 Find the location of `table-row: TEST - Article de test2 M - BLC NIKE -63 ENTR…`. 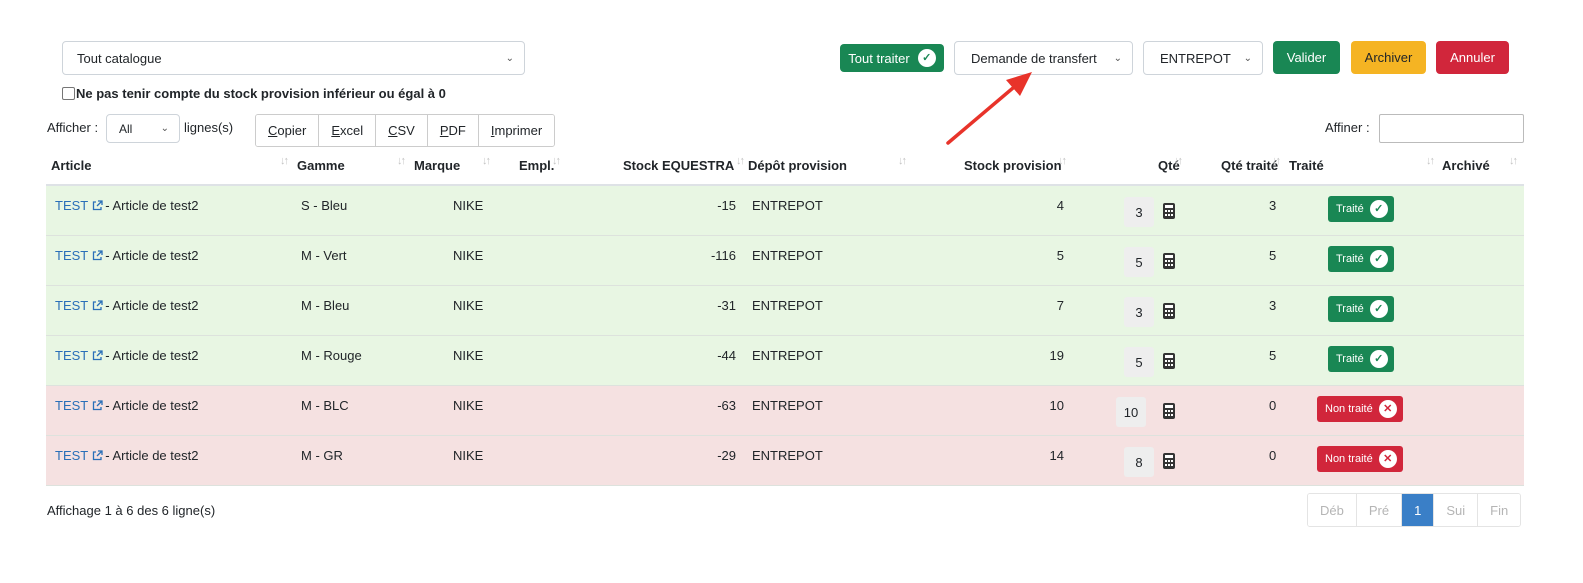

table-row: TEST - Article de test2 M - BLC NIKE -63 ENTR… is located at coordinates (785, 411).